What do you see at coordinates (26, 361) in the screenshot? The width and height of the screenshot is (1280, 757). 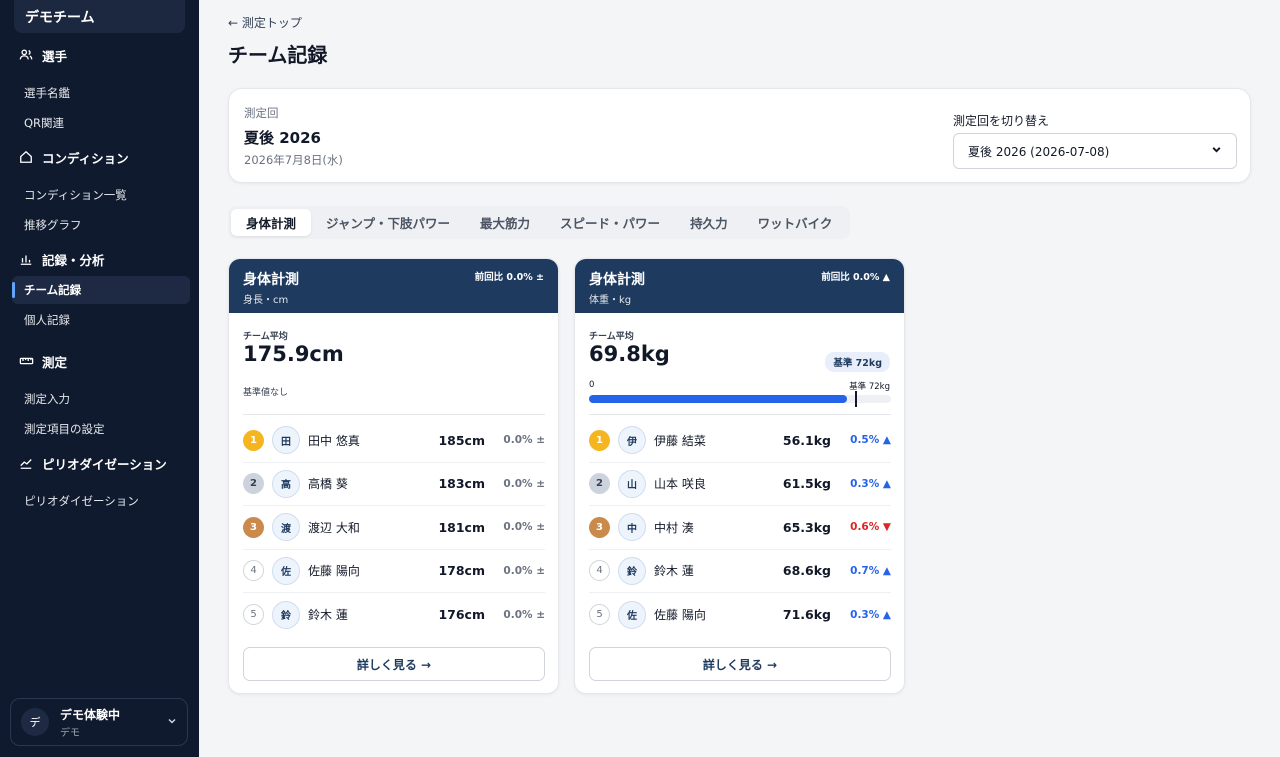 I see `ruler-icon` at bounding box center [26, 361].